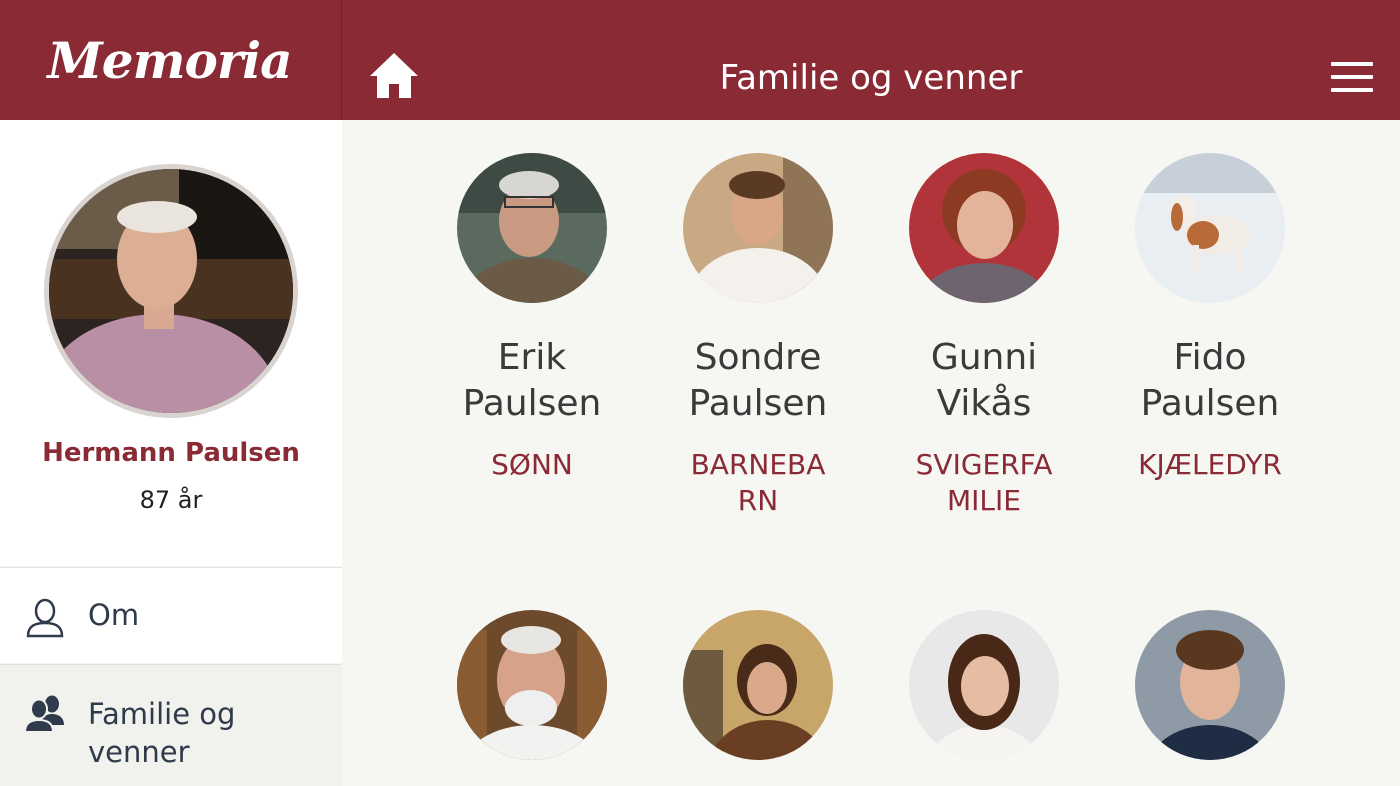  Describe the element at coordinates (532, 357) in the screenshot. I see `person-first-name: Erik` at that location.